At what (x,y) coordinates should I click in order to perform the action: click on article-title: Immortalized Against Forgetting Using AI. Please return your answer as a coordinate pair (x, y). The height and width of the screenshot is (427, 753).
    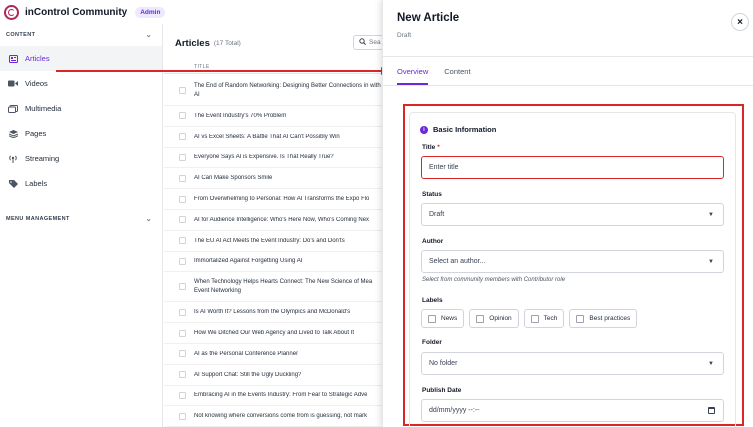
    Looking at the image, I should click on (248, 261).